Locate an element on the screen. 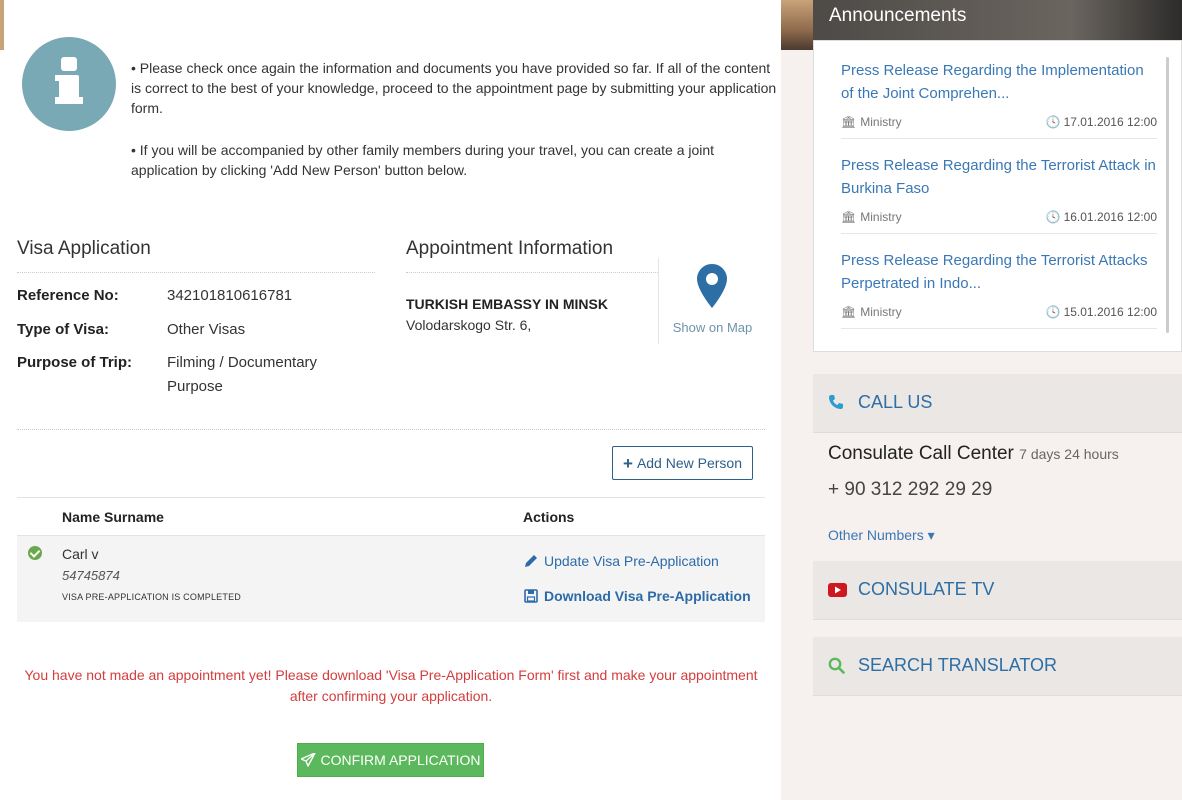  applicant-id: 54745874 is located at coordinates (91, 575).